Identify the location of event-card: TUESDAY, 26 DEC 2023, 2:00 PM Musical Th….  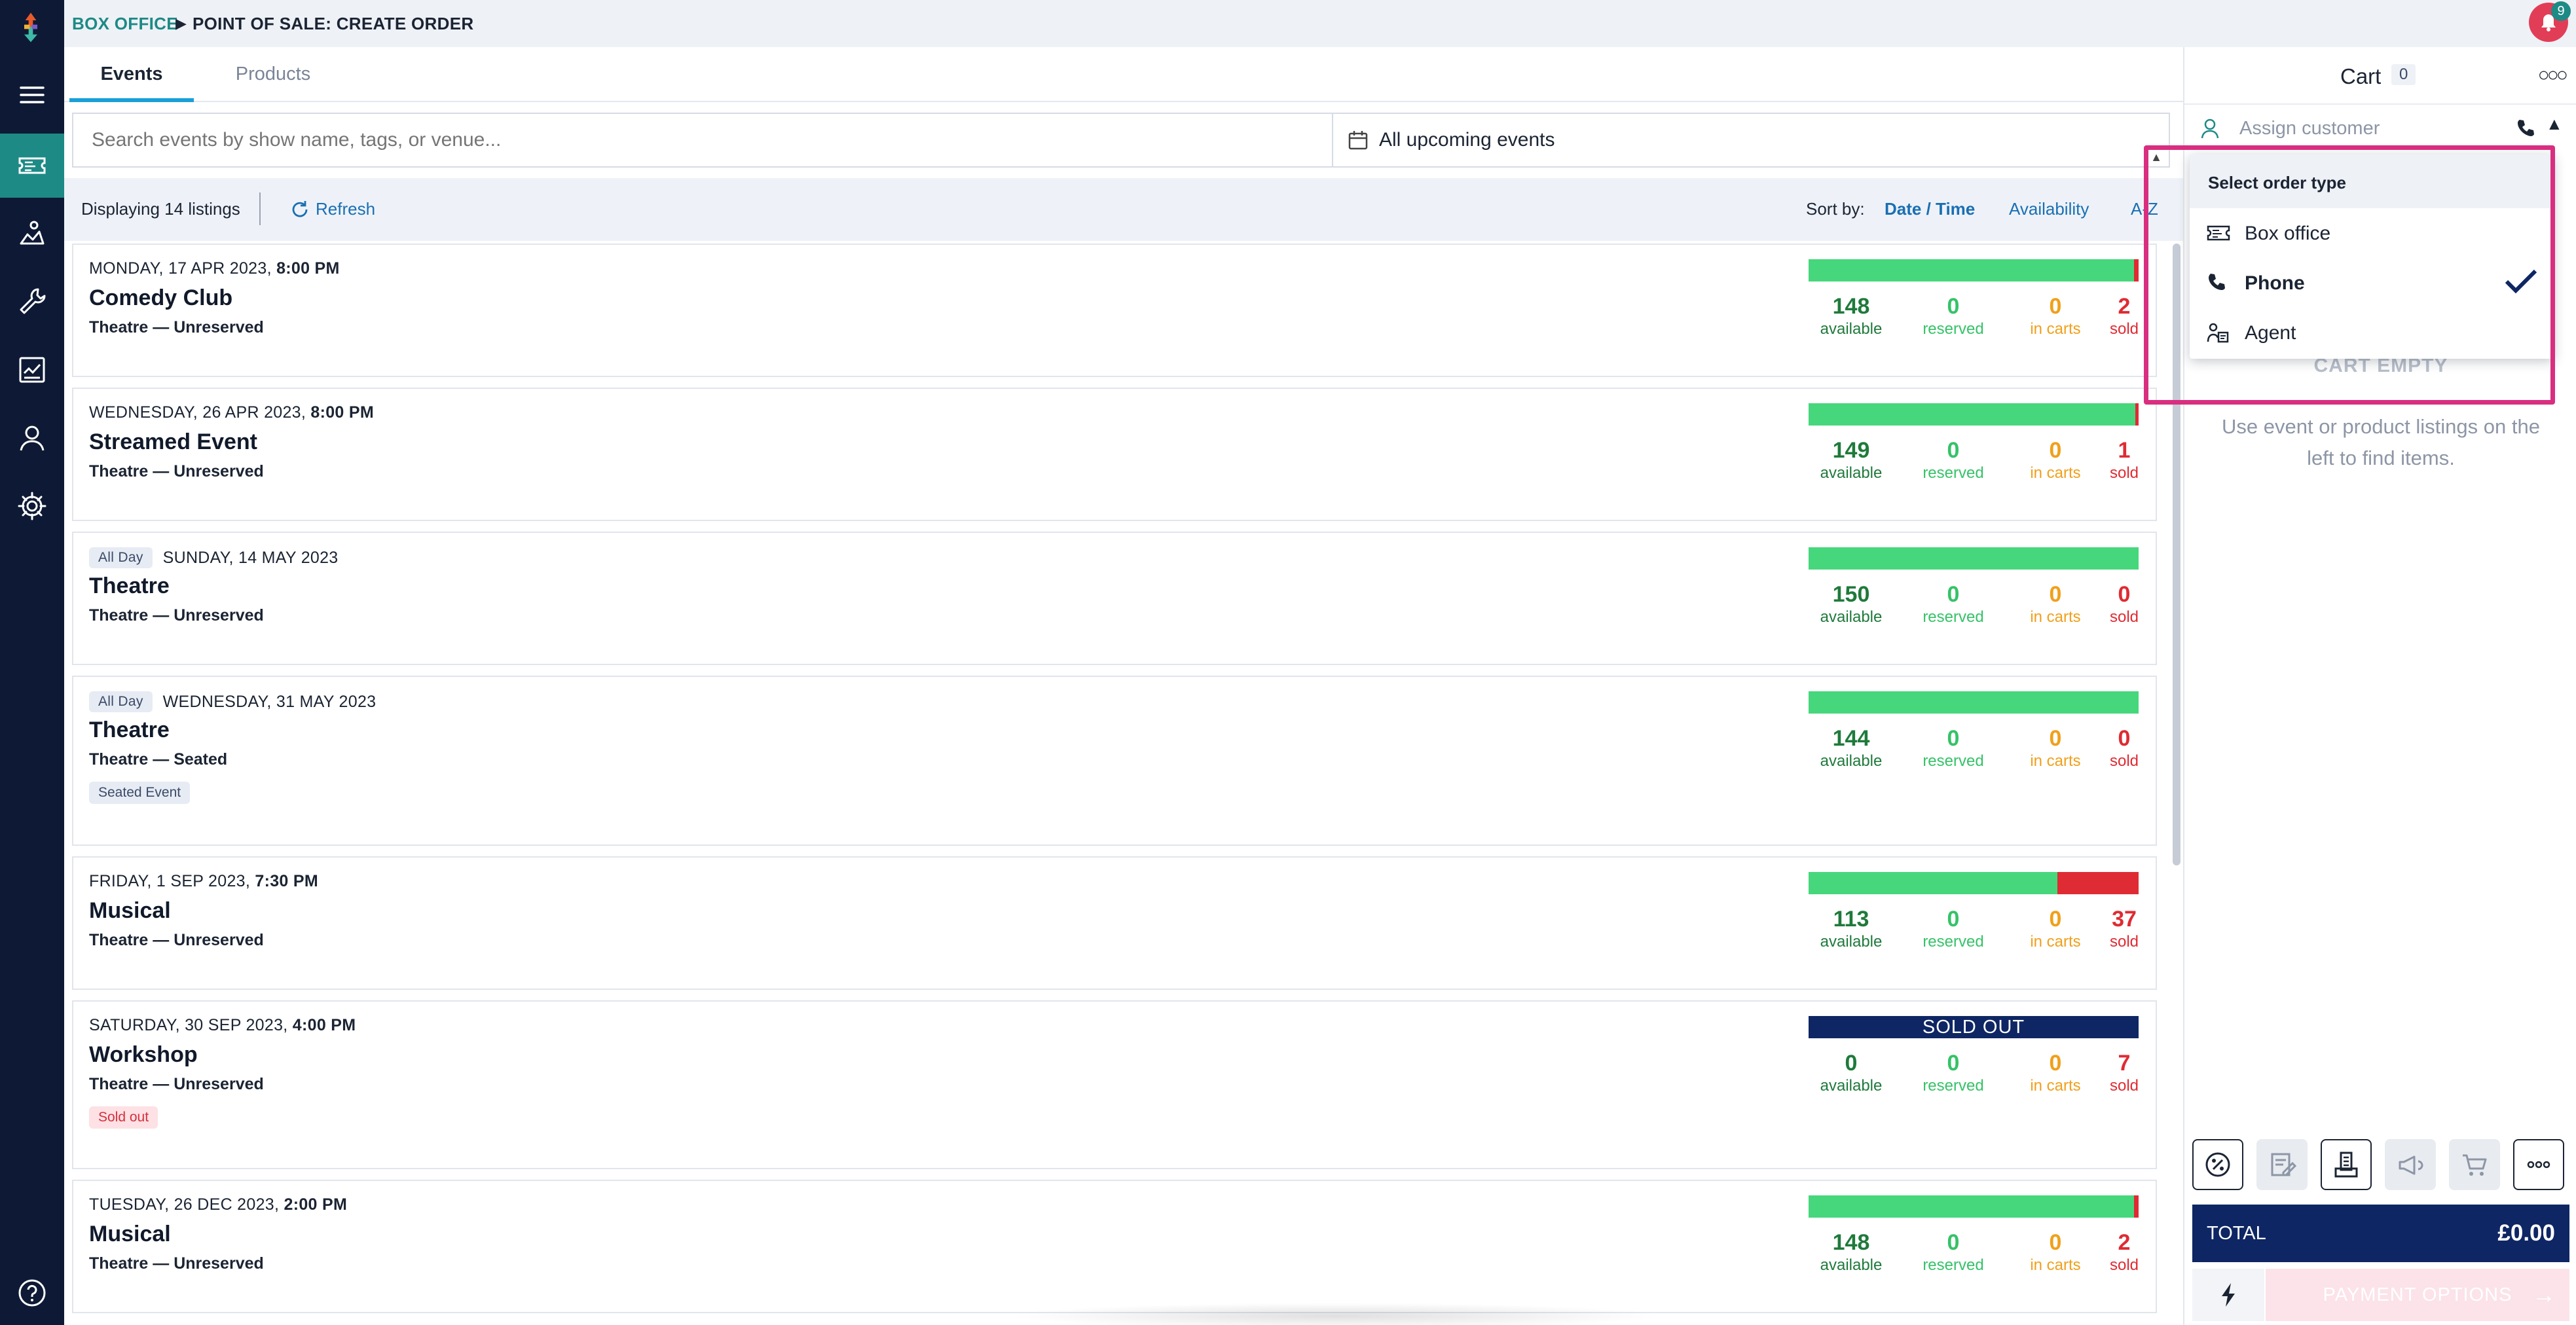
(1114, 1247).